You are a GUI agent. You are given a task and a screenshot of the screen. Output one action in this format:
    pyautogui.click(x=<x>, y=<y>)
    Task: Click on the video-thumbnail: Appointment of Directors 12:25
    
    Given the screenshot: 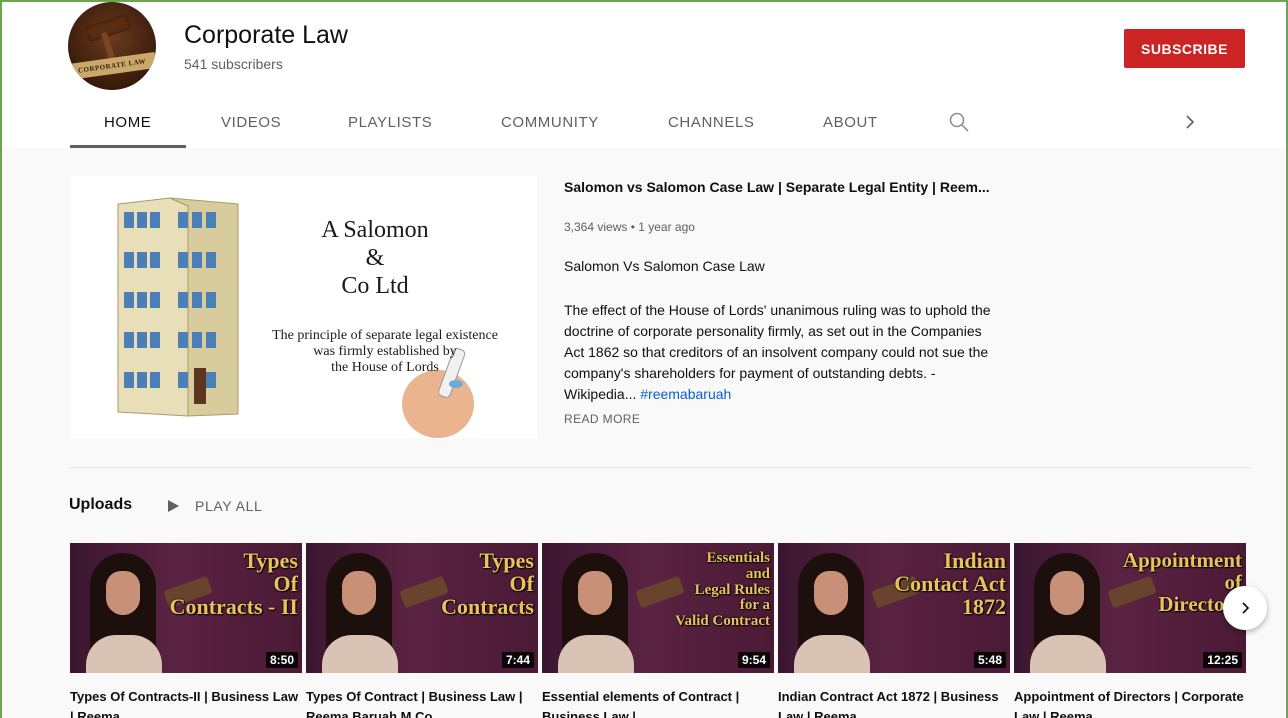 What is the action you would take?
    pyautogui.click(x=1130, y=608)
    